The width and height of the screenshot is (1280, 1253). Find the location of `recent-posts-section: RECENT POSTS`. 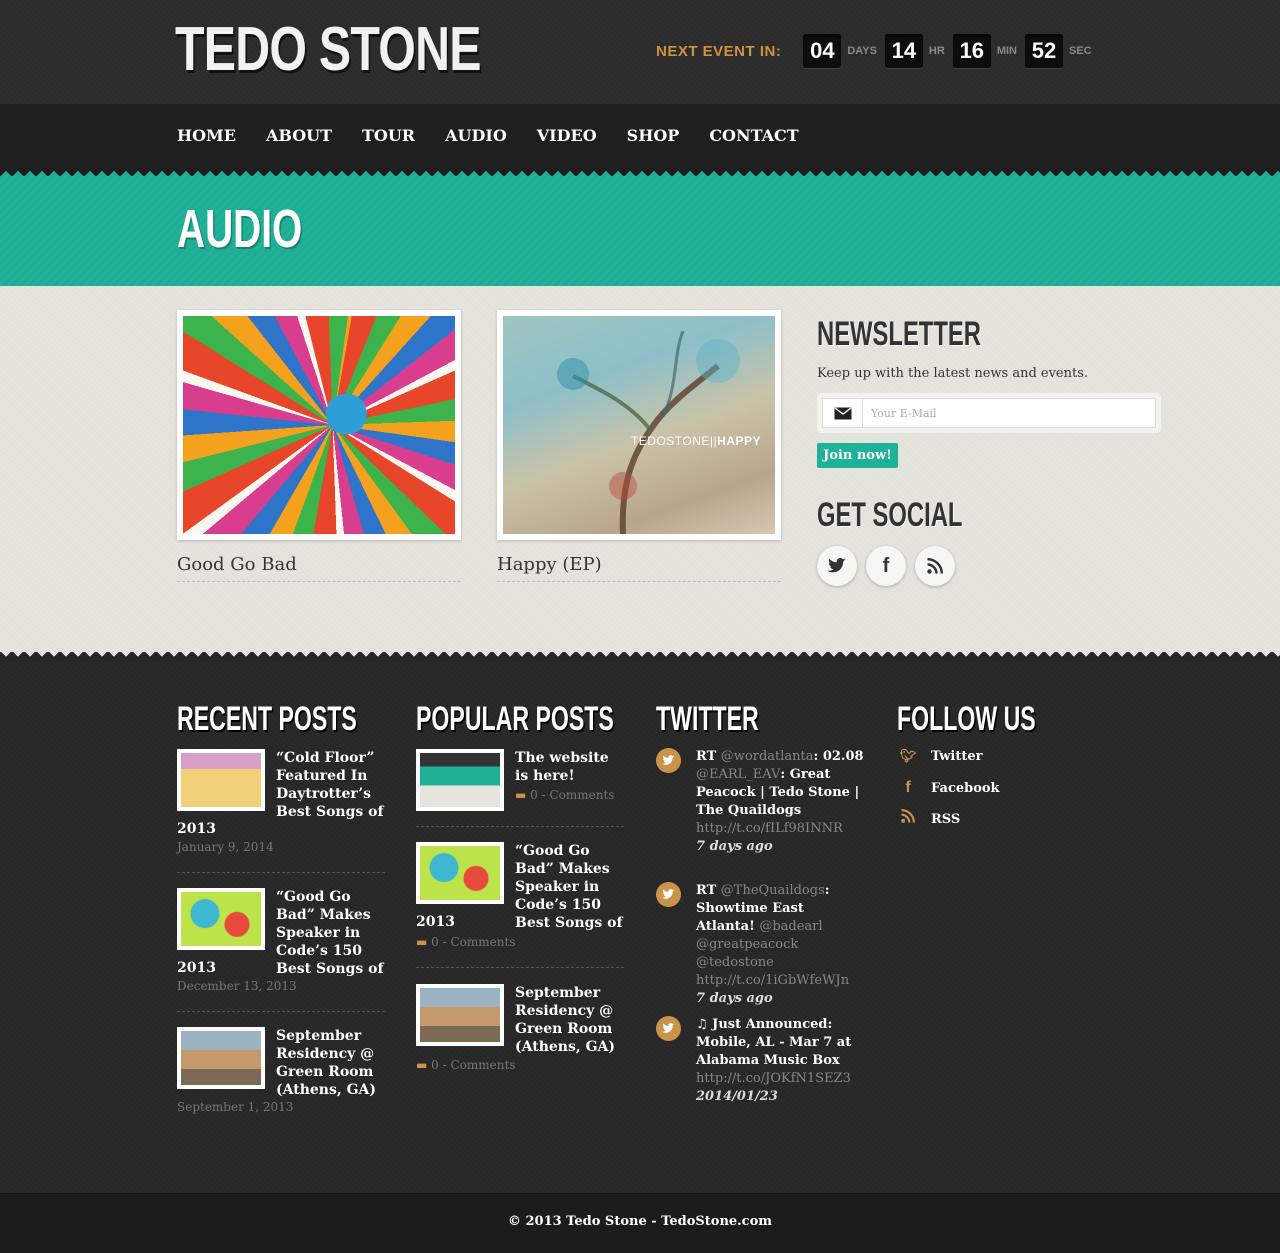

recent-posts-section: RECENT POSTS is located at coordinates (309, 719).